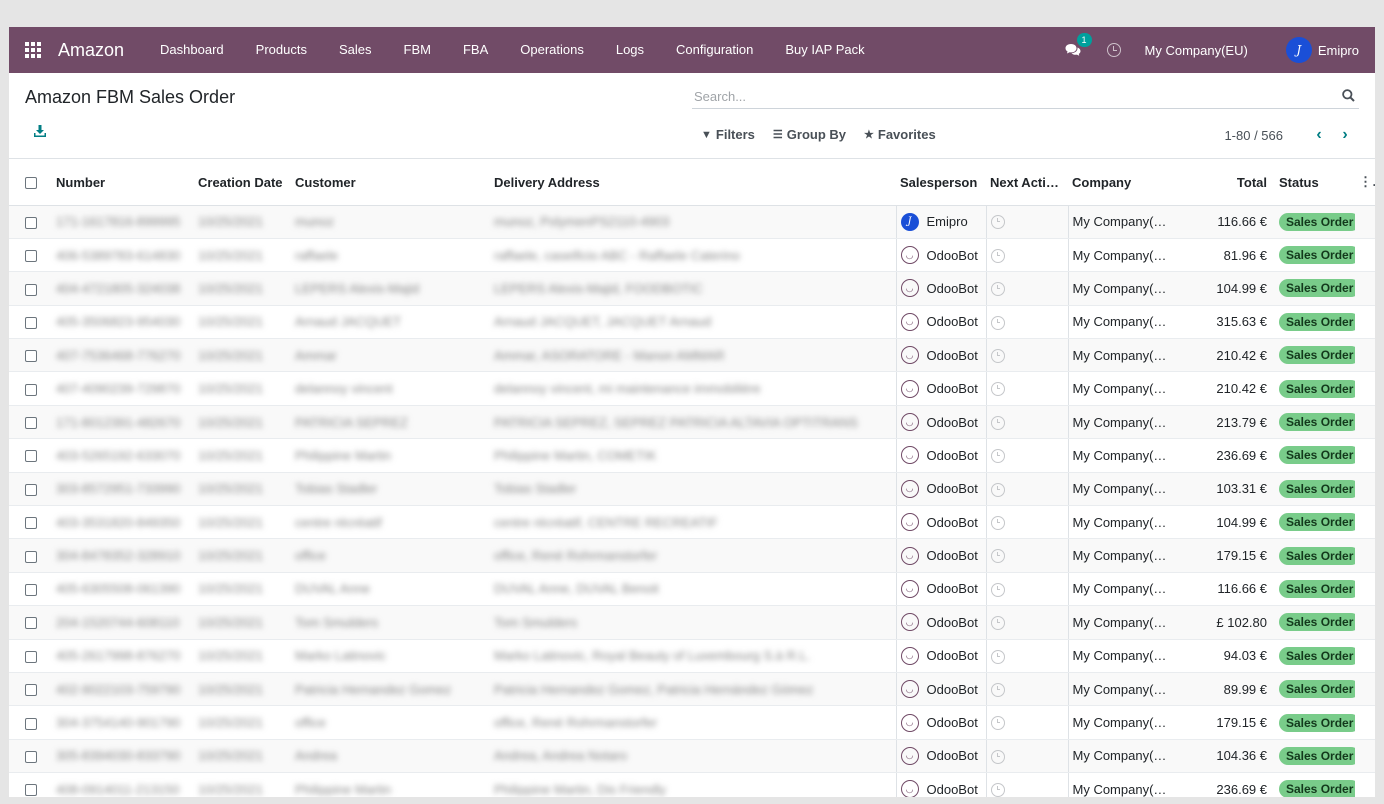 The height and width of the screenshot is (804, 1384). I want to click on search-bar, so click(1025, 97).